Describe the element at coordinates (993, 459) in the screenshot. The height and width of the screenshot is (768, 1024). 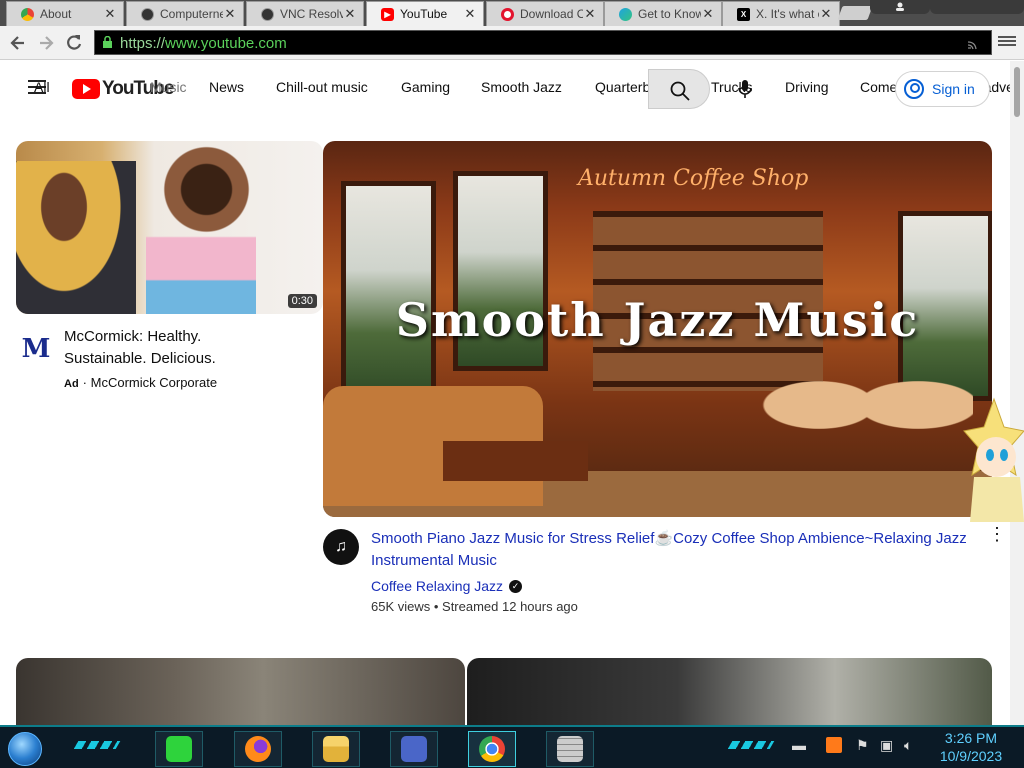
I see `star-character-overlay` at that location.